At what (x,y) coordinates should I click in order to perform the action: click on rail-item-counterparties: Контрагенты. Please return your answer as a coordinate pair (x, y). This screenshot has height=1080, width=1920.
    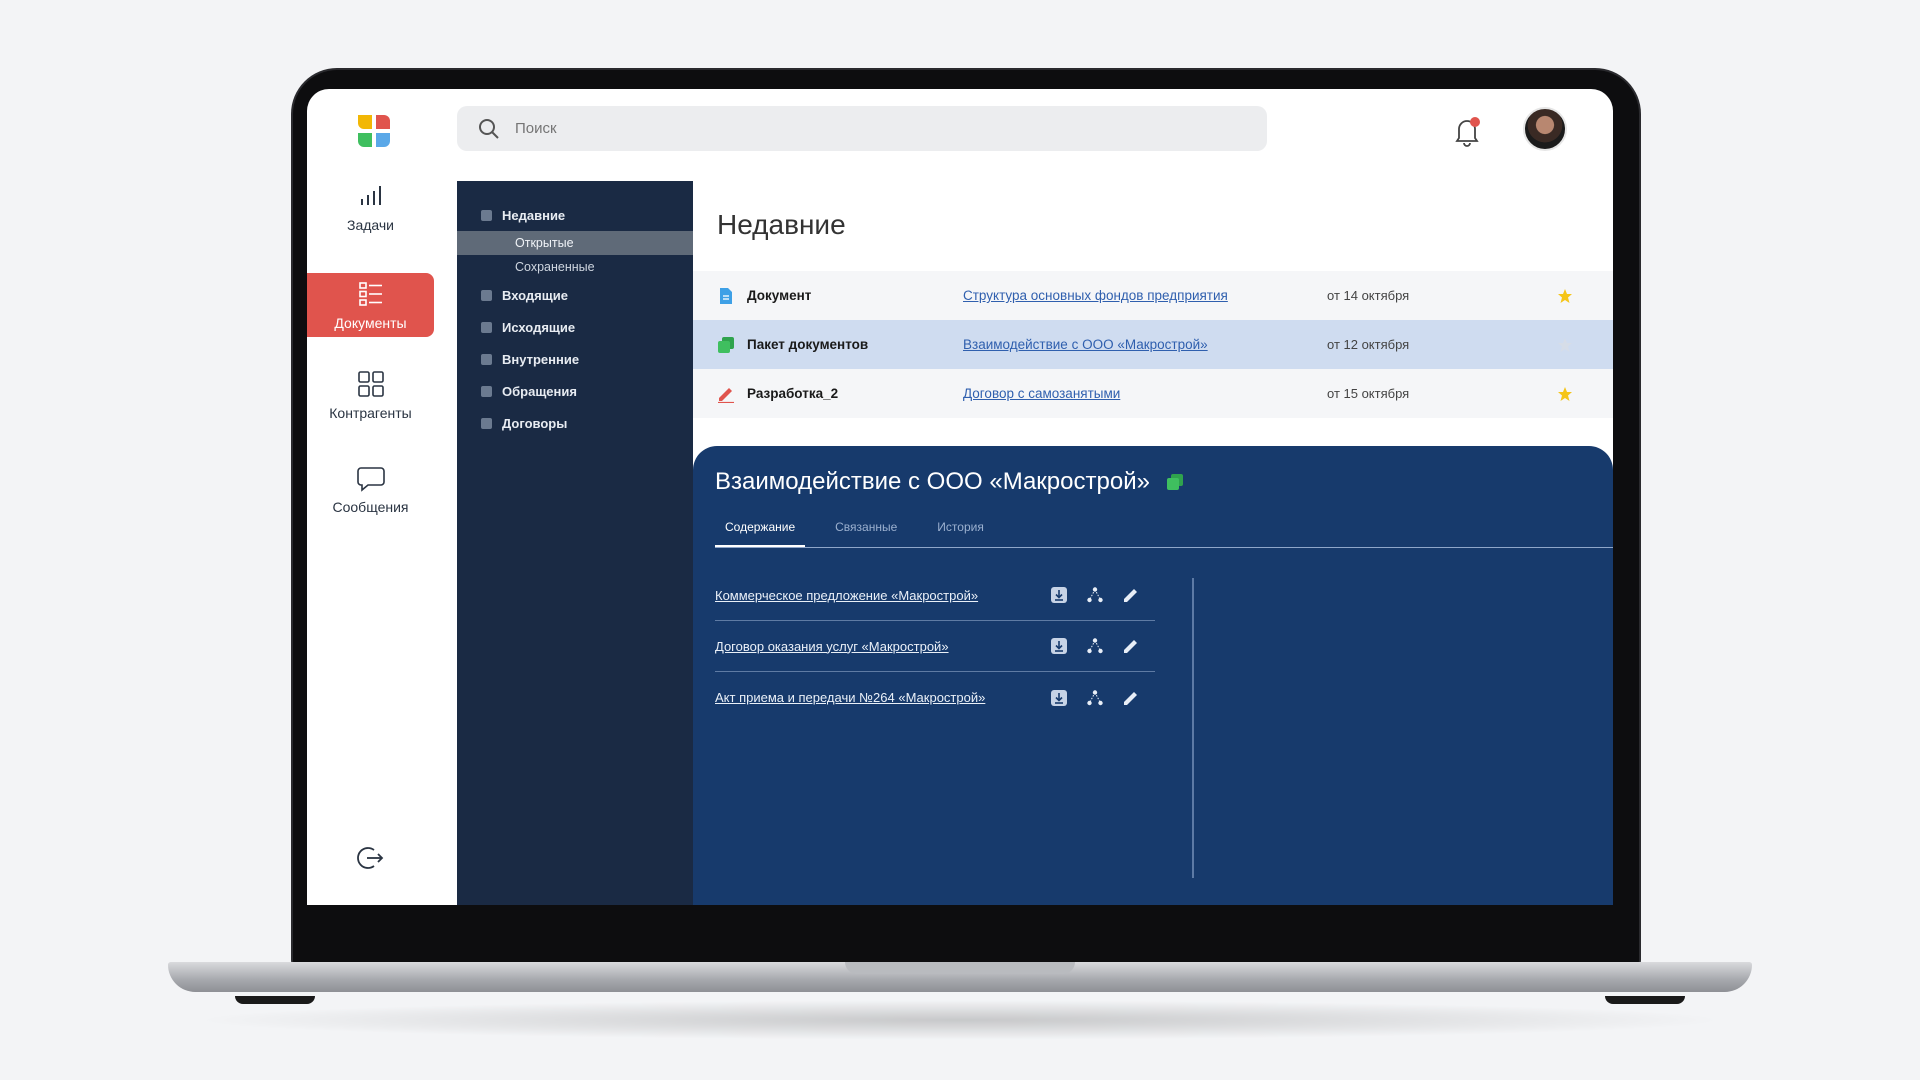
    Looking at the image, I should click on (370, 395).